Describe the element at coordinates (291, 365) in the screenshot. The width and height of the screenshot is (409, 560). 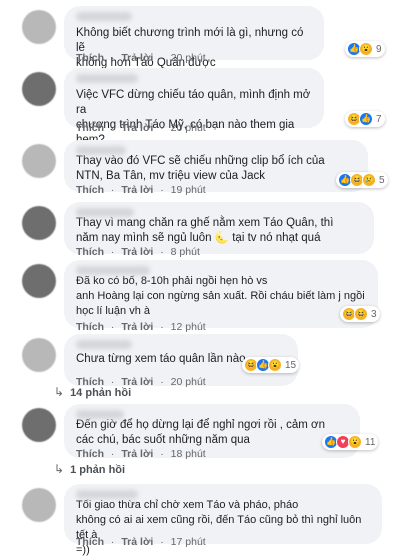
I see `reaction-count: 15` at that location.